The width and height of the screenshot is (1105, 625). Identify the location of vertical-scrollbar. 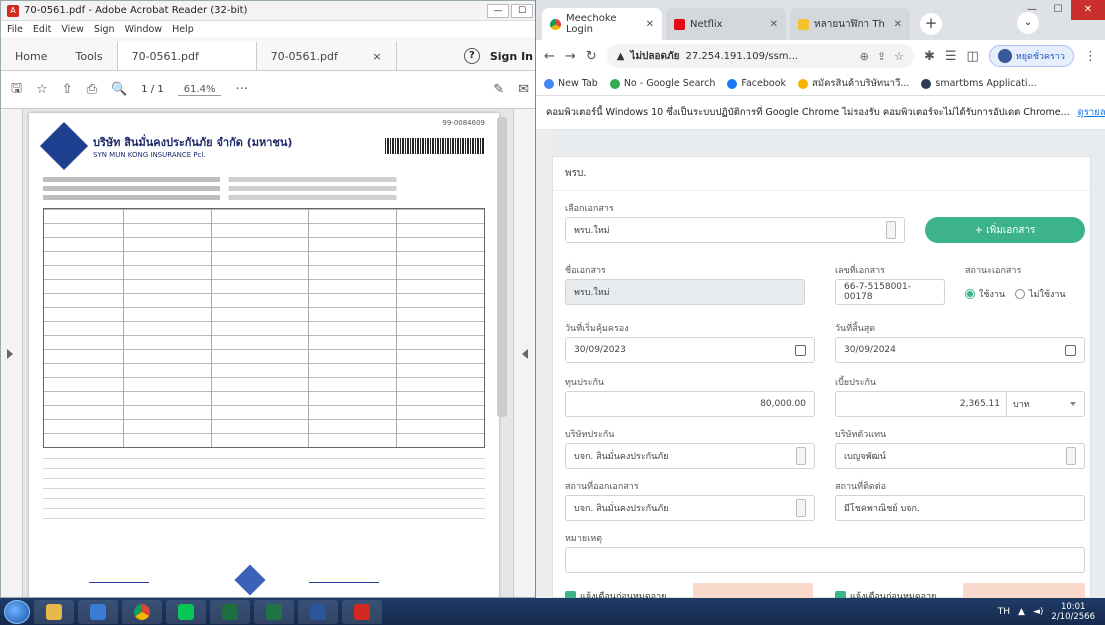
(502, 267).